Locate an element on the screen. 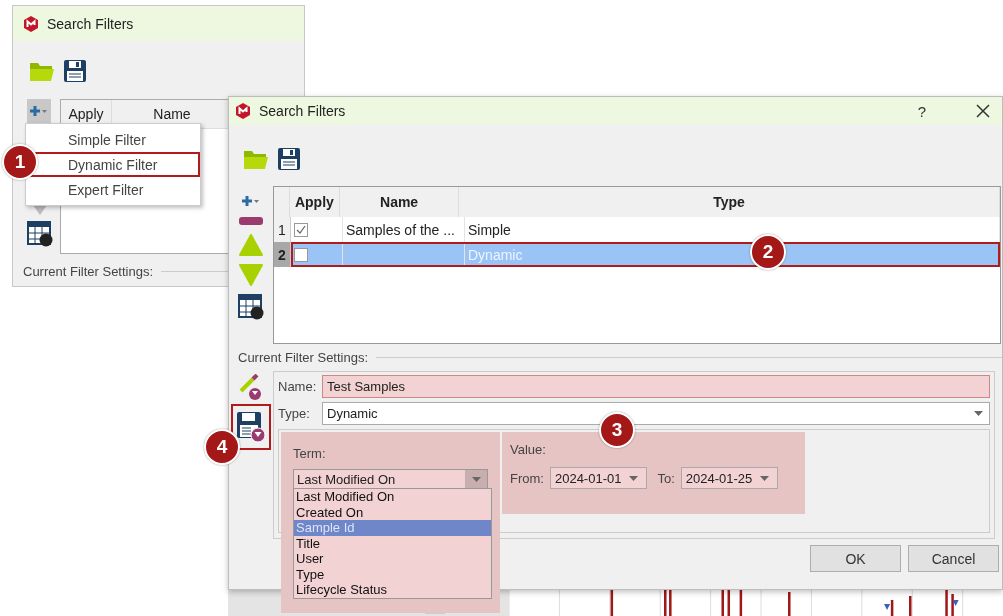  close-icon is located at coordinates (983, 111).